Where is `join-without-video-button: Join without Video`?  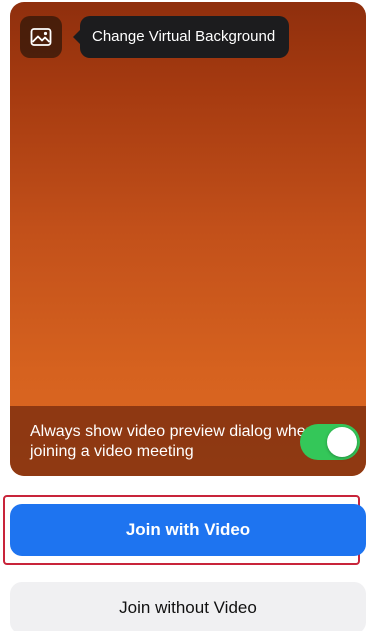
join-without-video-button: Join without Video is located at coordinates (188, 606).